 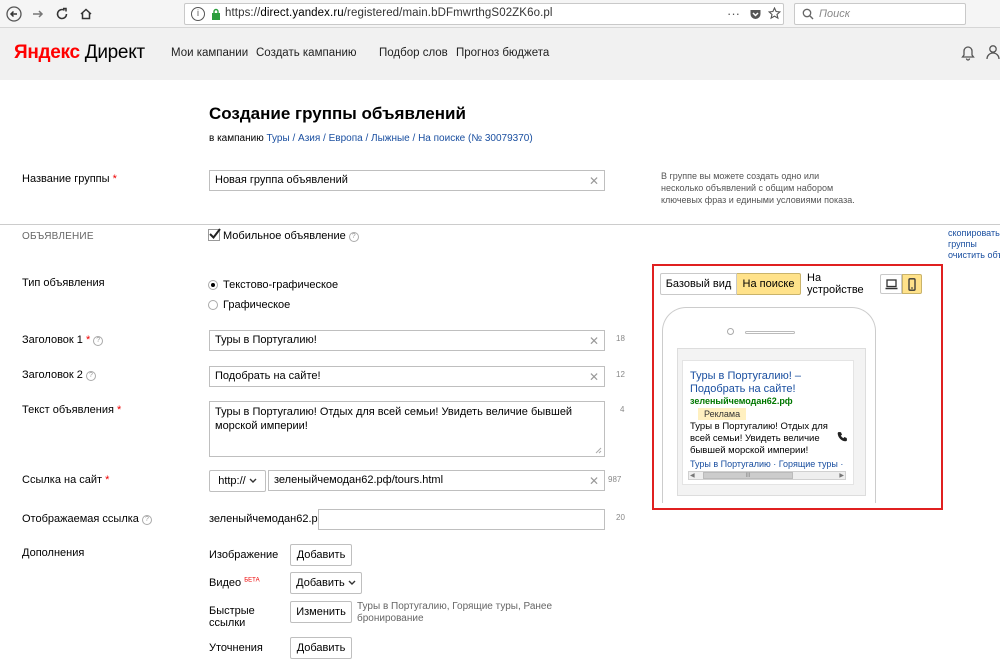 I want to click on ad-preview-sitelinks: Туры в Португалию · Горящие туры ·, so click(x=766, y=464).